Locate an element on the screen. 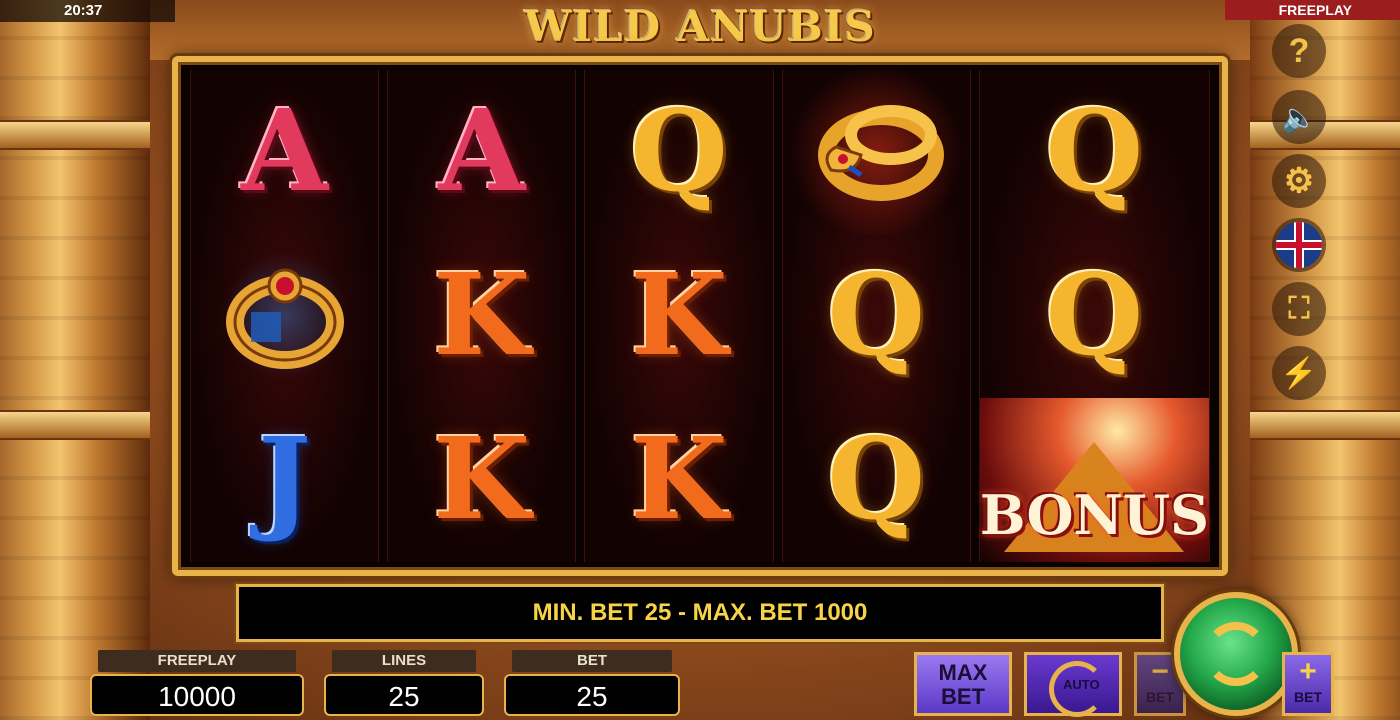 This screenshot has width=1400, height=720. bet-panel: BET 25 is located at coordinates (592, 683).